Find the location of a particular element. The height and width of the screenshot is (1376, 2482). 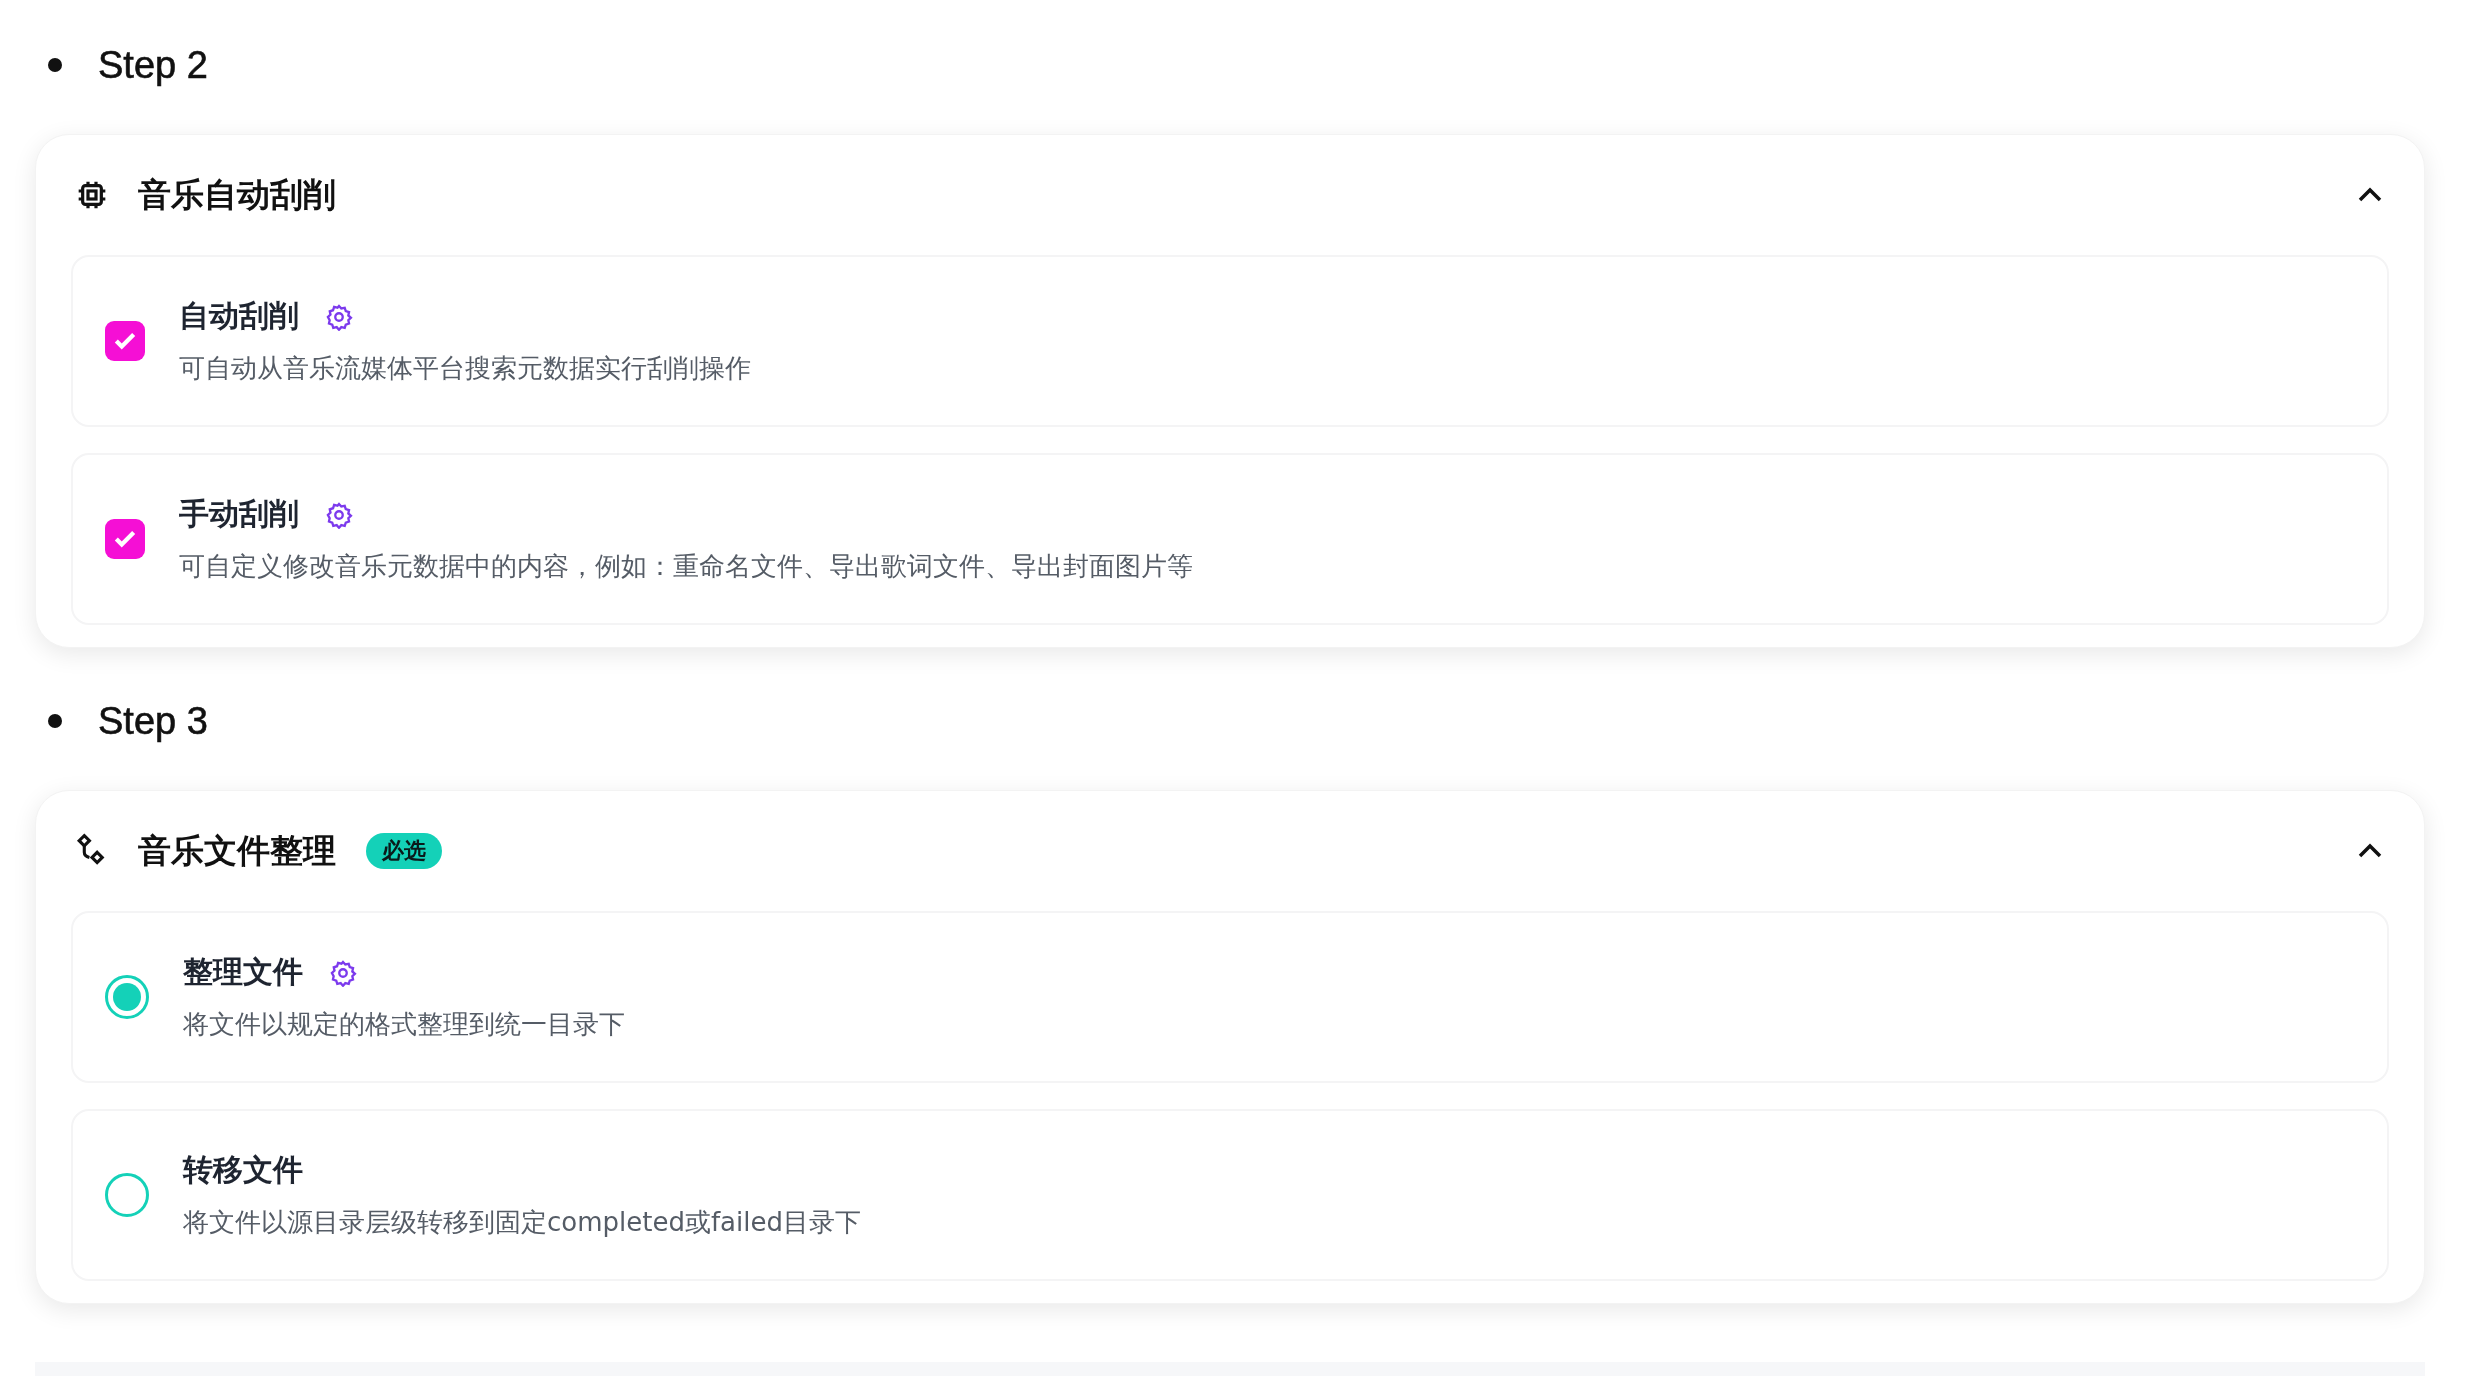

option-title: 整理文件 is located at coordinates (243, 972).